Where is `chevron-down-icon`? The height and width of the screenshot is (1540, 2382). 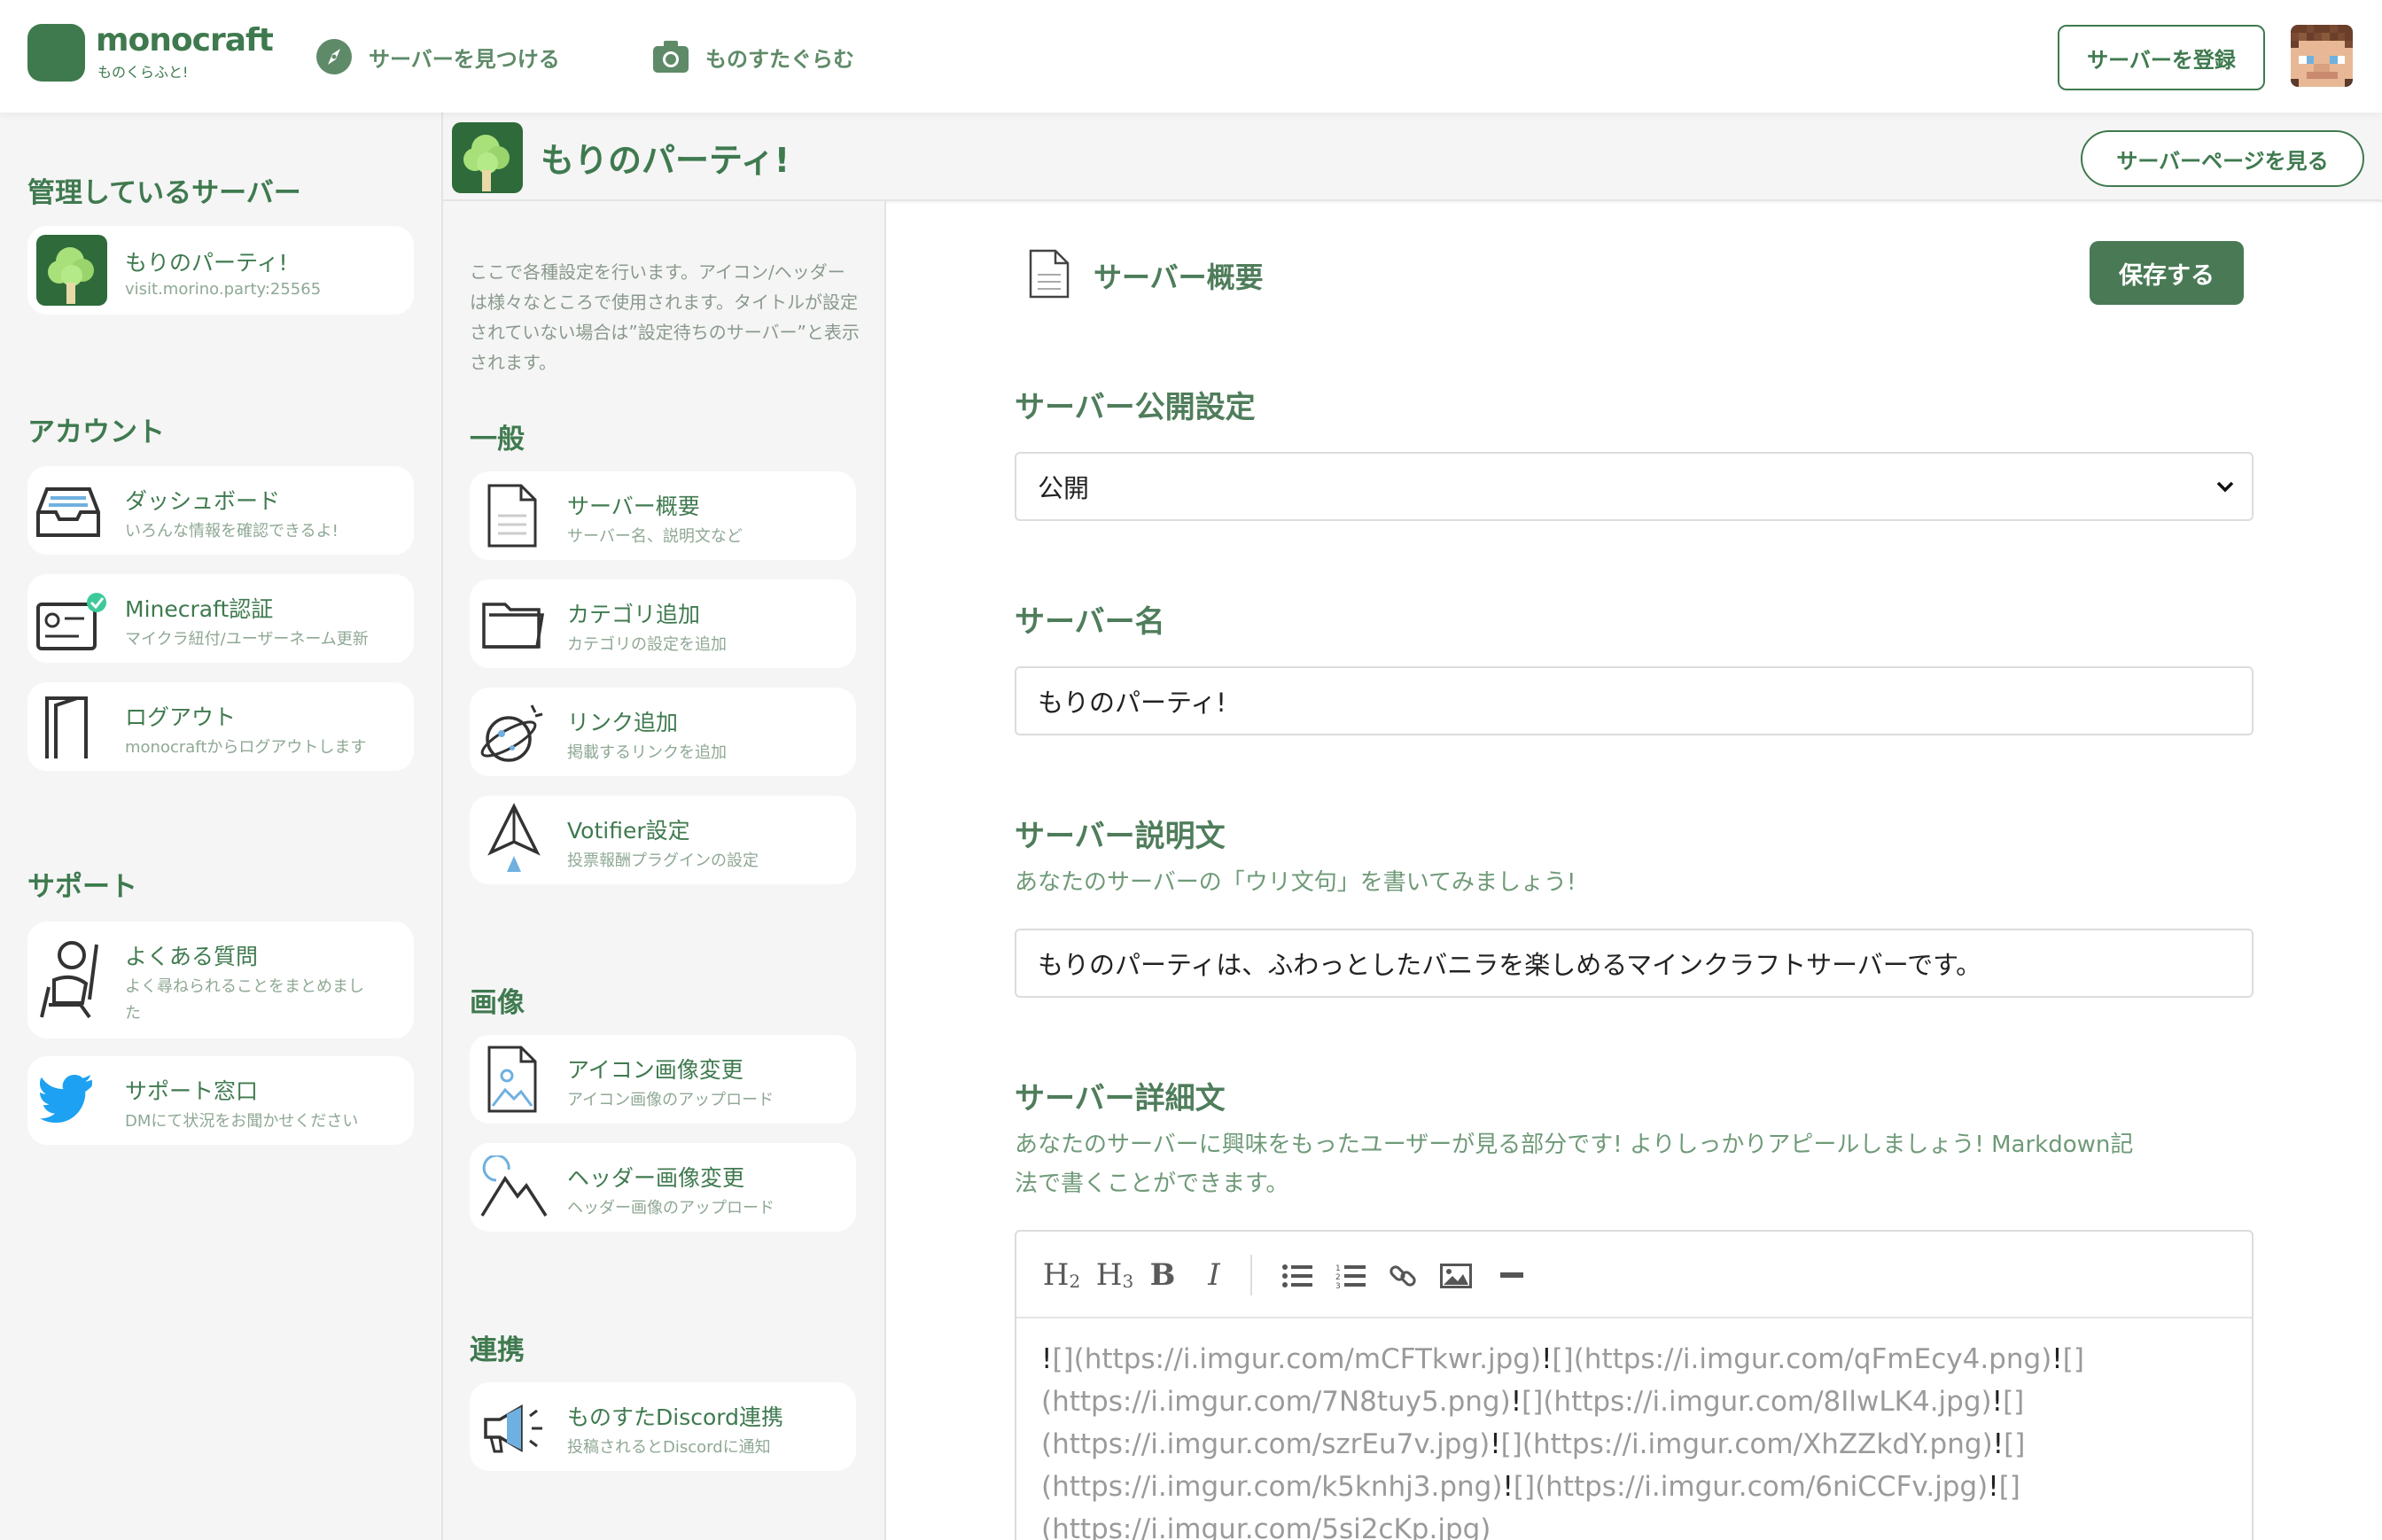 chevron-down-icon is located at coordinates (2225, 487).